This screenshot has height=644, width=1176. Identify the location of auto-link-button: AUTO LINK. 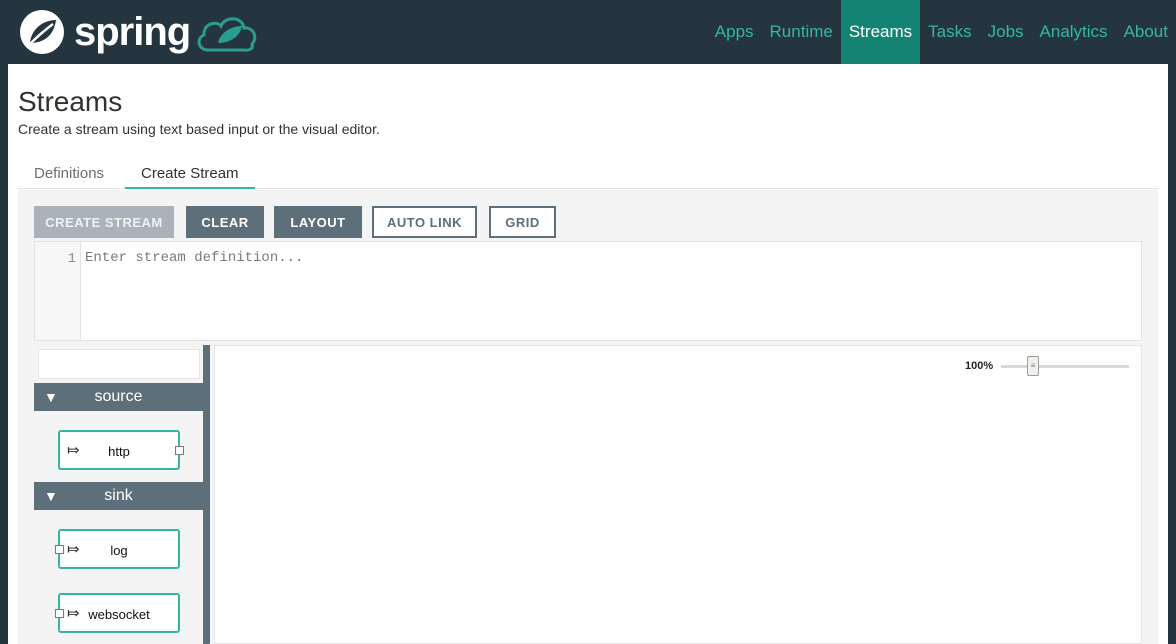
(424, 222).